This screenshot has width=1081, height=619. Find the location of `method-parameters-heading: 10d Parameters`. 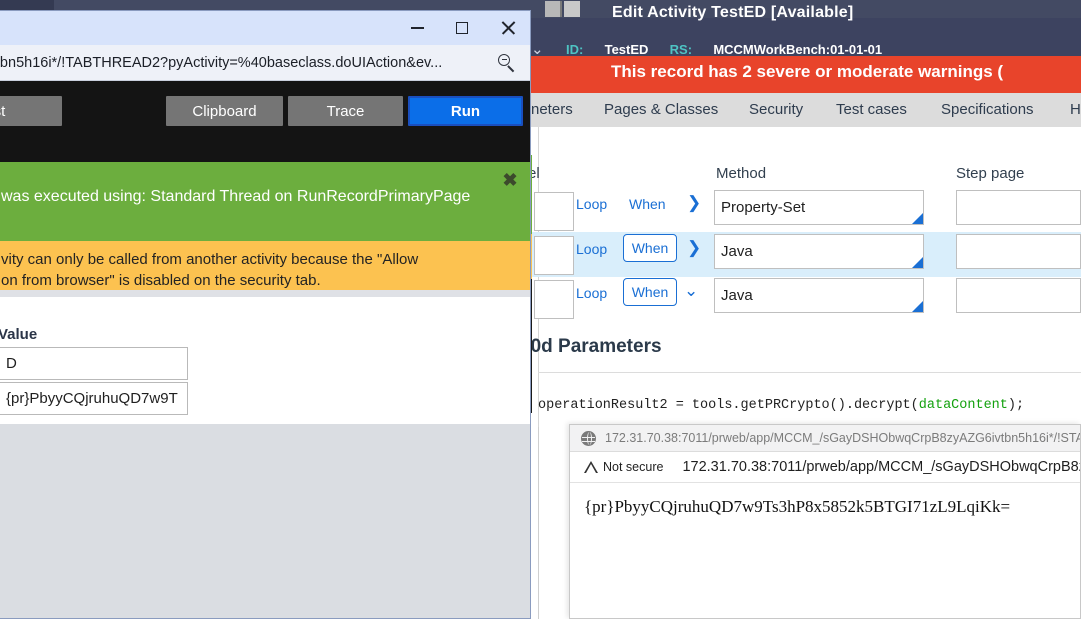

method-parameters-heading: 10d Parameters is located at coordinates (591, 346).